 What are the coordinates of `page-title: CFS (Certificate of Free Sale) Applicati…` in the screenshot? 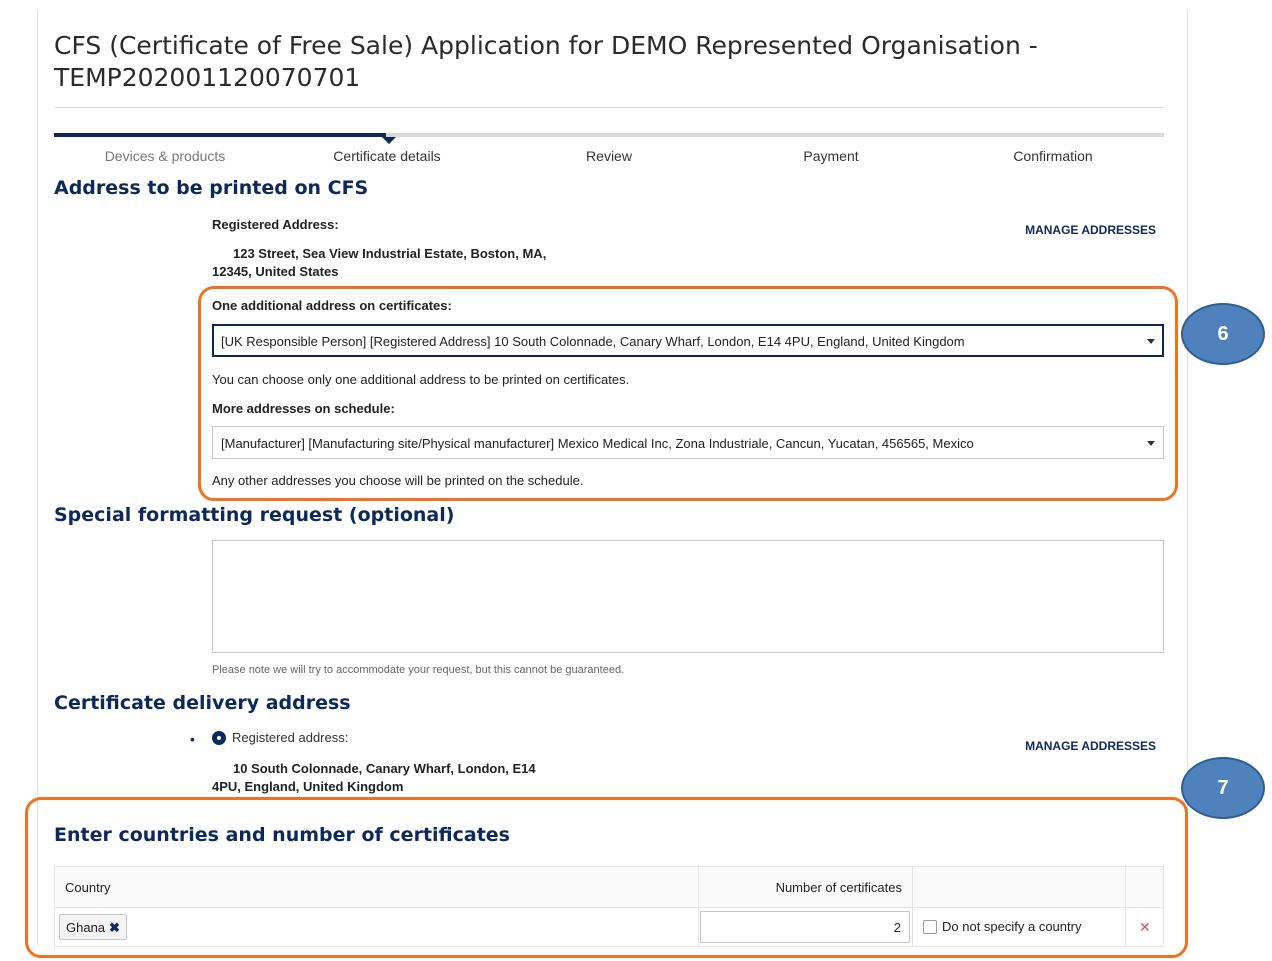 It's located at (546, 61).